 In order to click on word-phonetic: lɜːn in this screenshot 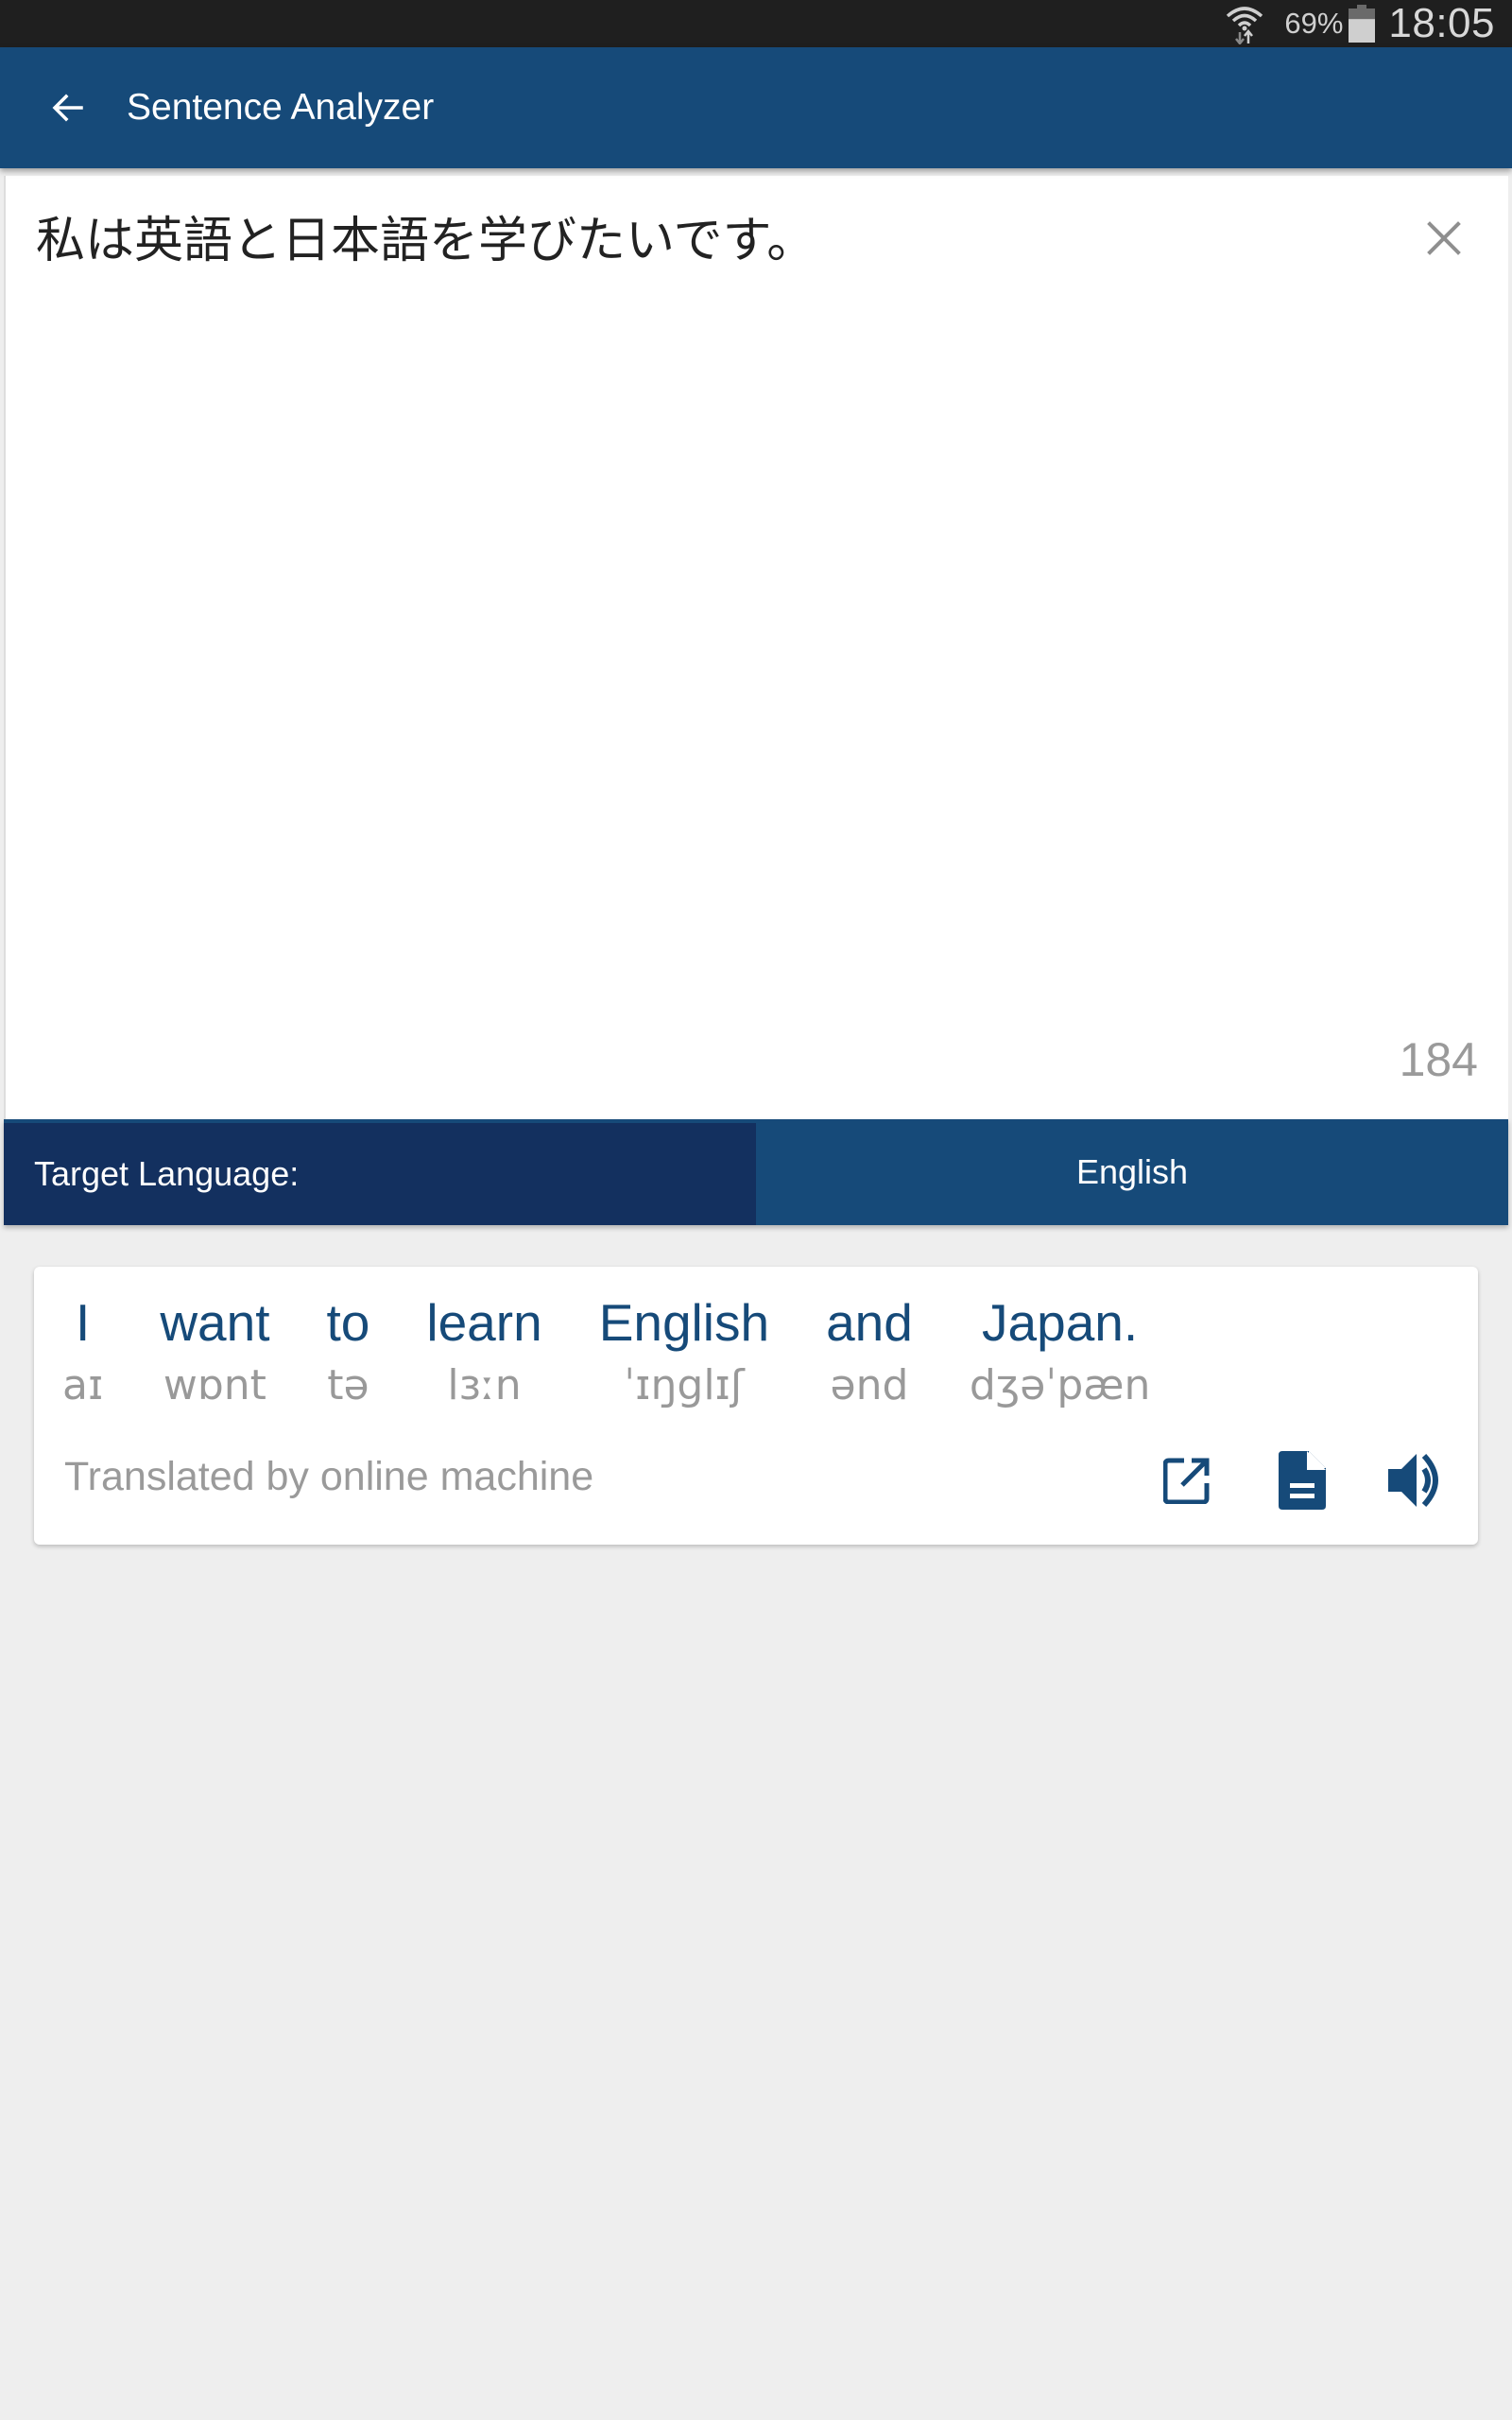, I will do `click(484, 1384)`.